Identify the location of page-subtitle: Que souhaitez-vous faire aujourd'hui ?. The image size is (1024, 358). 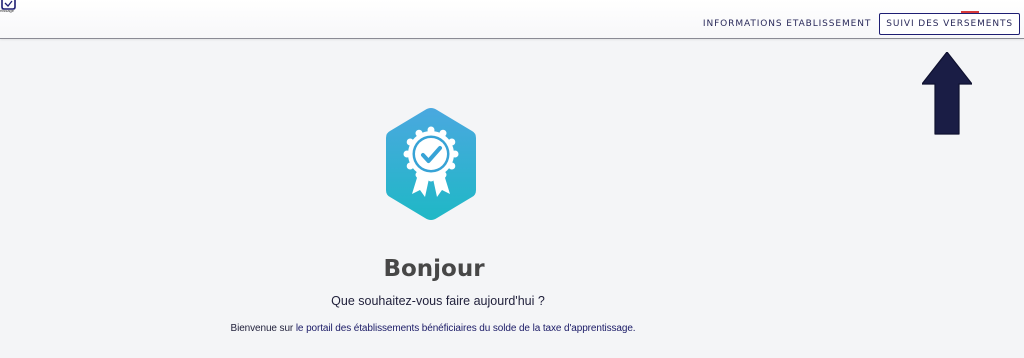
(438, 301).